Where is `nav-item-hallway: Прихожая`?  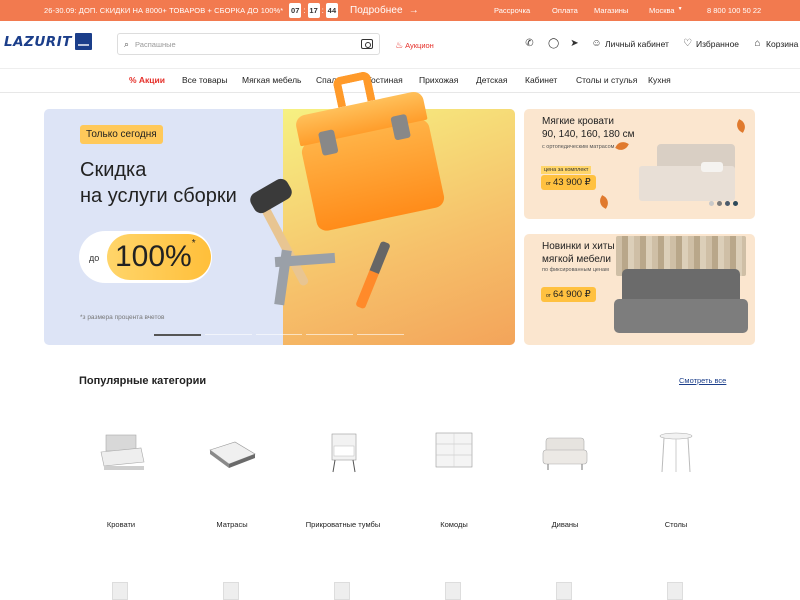
nav-item-hallway: Прихожая is located at coordinates (438, 80).